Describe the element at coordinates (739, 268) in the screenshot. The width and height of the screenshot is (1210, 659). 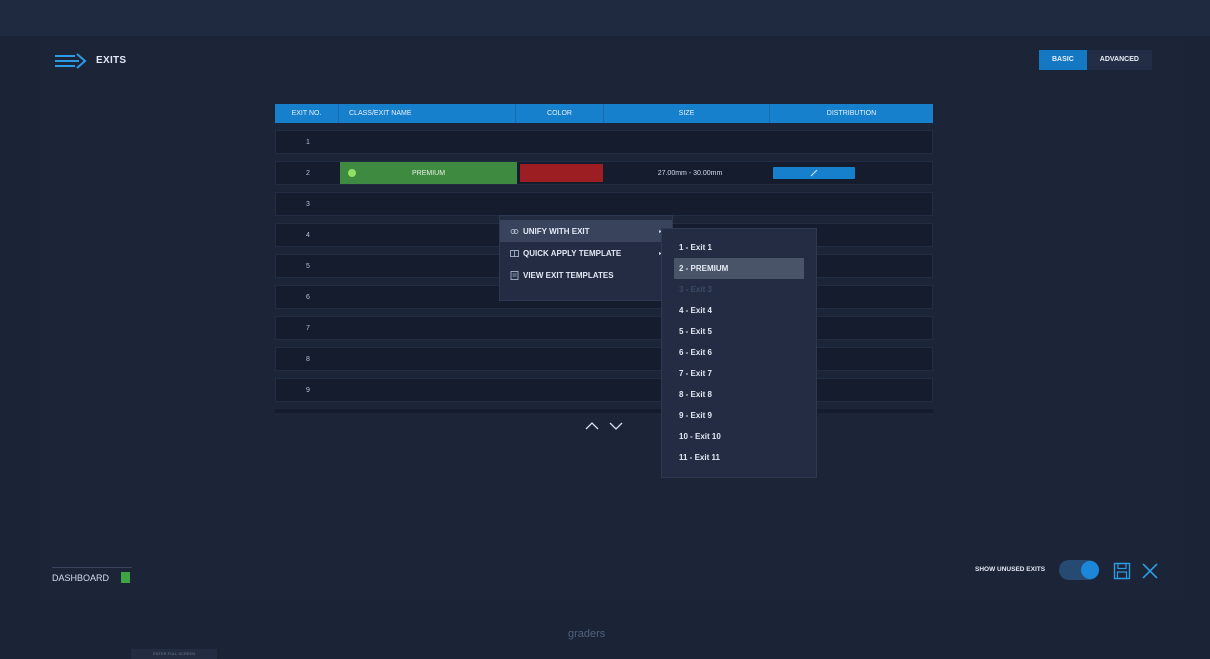
I see `submenu-item-exit-2: 2 - PREMIUM` at that location.